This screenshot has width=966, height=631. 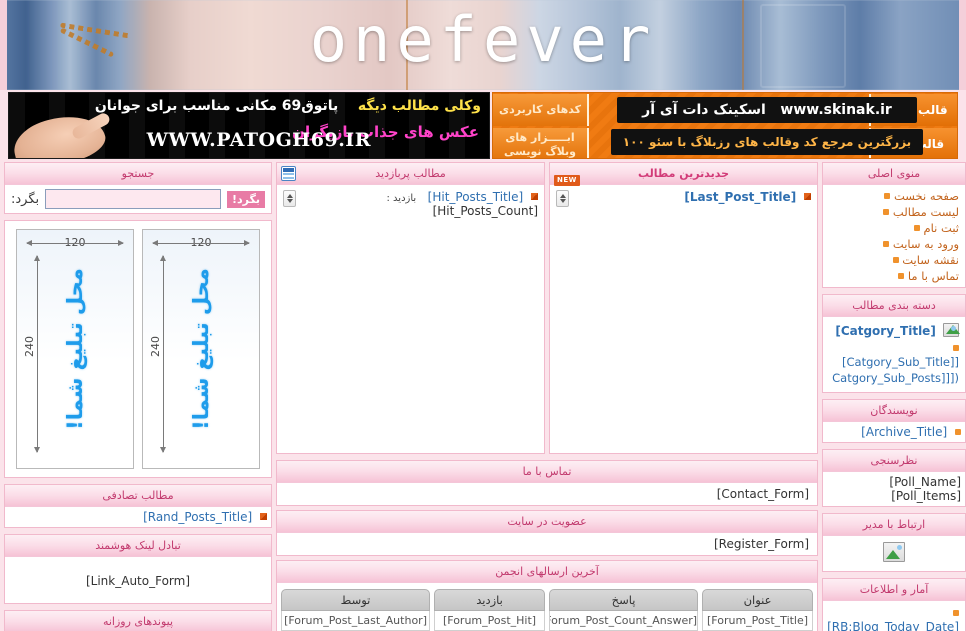 I want to click on last-posts-item: [Last_Post_Title], so click(x=683, y=198).